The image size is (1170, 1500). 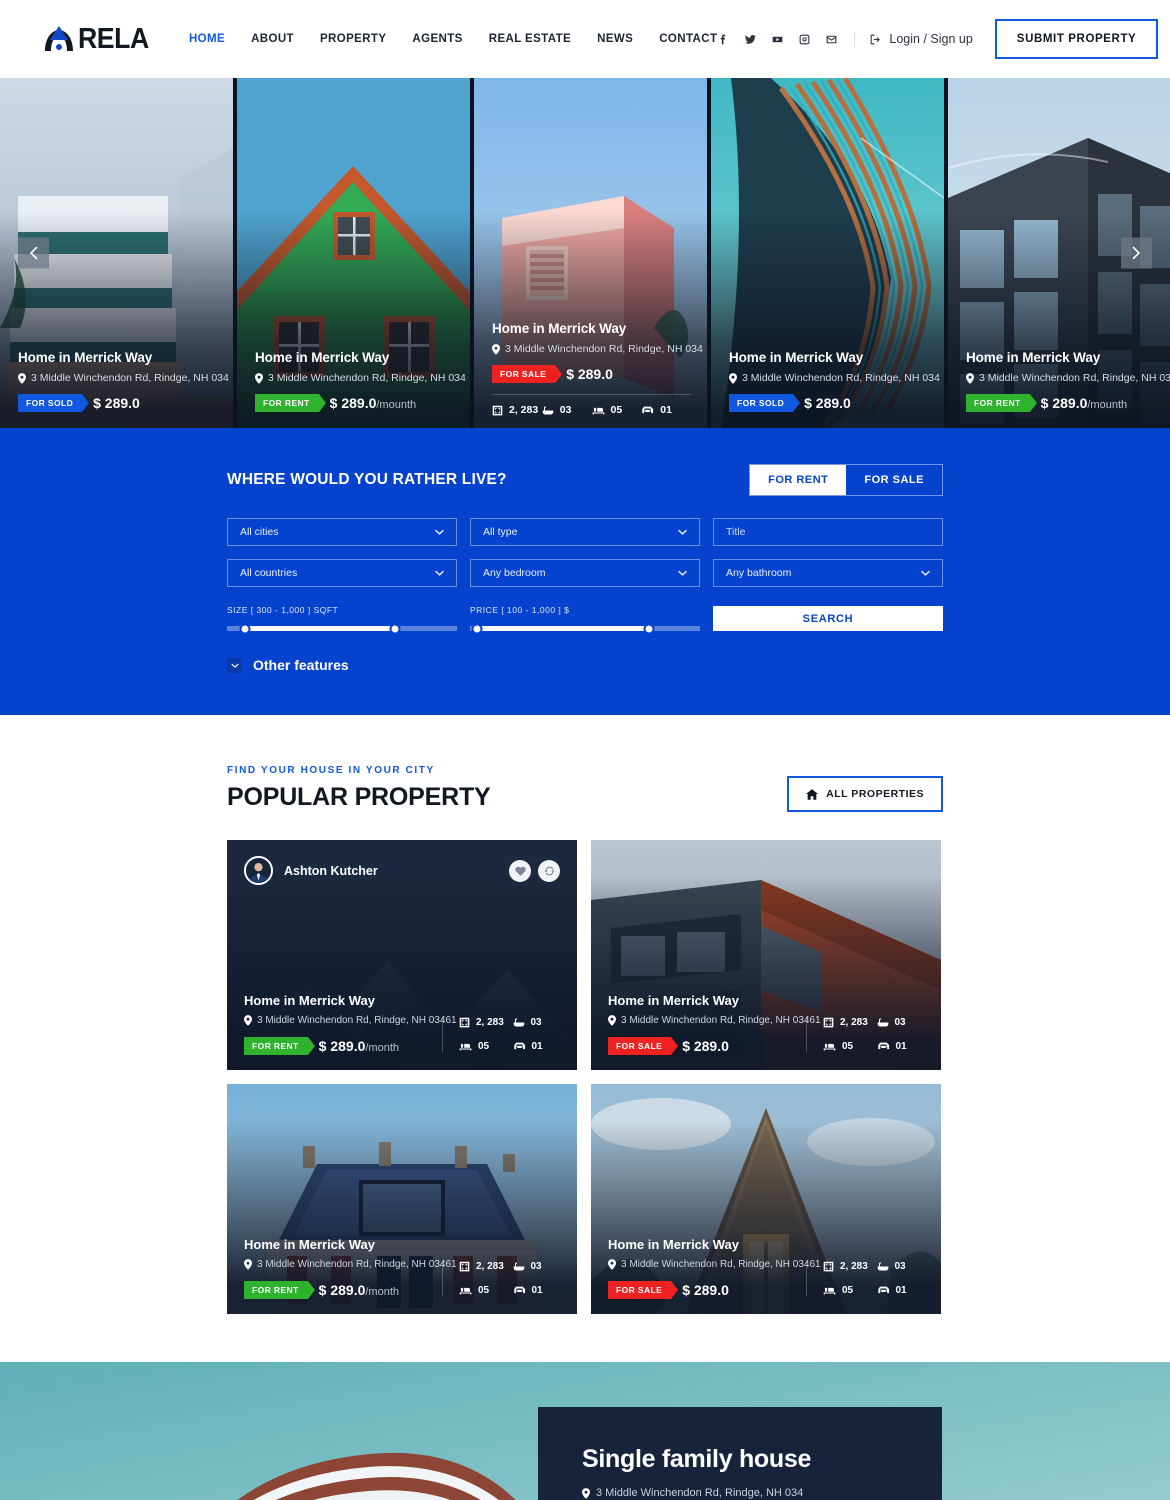 What do you see at coordinates (490, 1266) in the screenshot?
I see `spec-area-value: 2, 283` at bounding box center [490, 1266].